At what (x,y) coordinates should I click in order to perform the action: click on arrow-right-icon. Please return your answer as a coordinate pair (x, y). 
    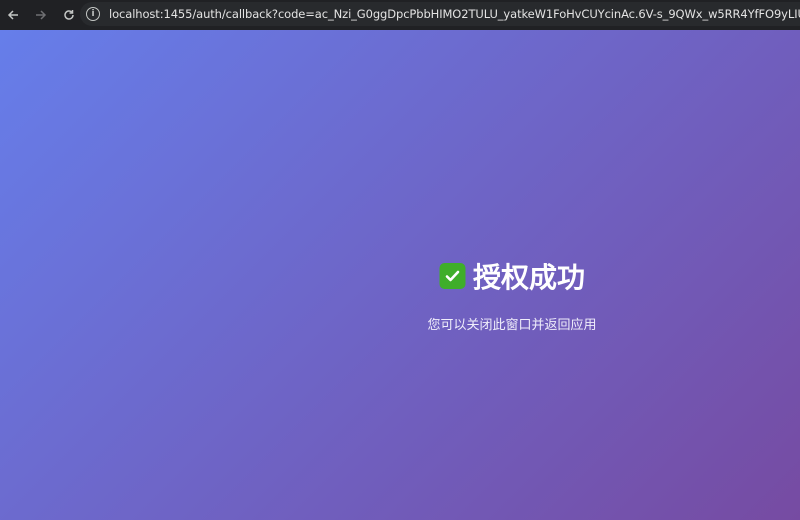
    Looking at the image, I should click on (41, 15).